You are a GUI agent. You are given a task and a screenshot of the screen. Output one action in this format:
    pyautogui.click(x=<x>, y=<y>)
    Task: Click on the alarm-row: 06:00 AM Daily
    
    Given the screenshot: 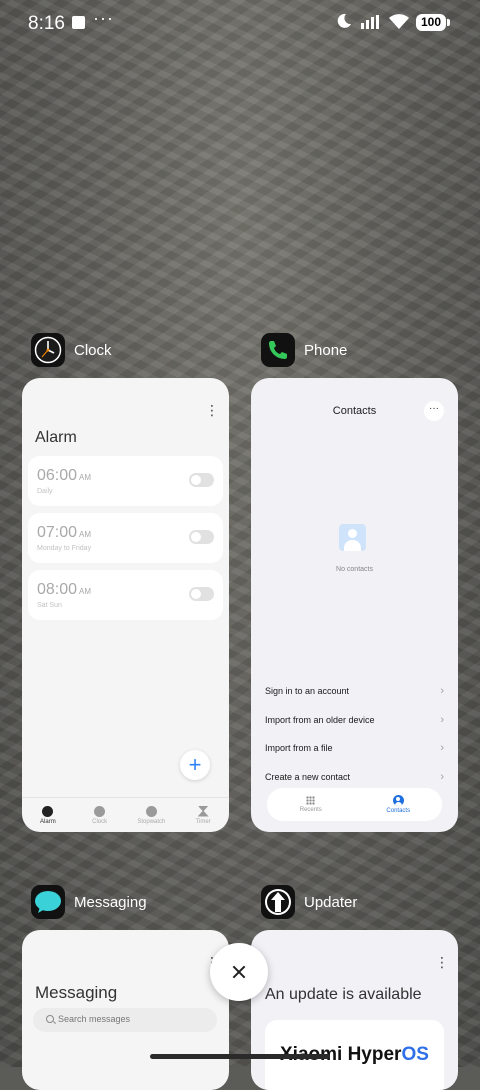 What is the action you would take?
    pyautogui.click(x=125, y=481)
    